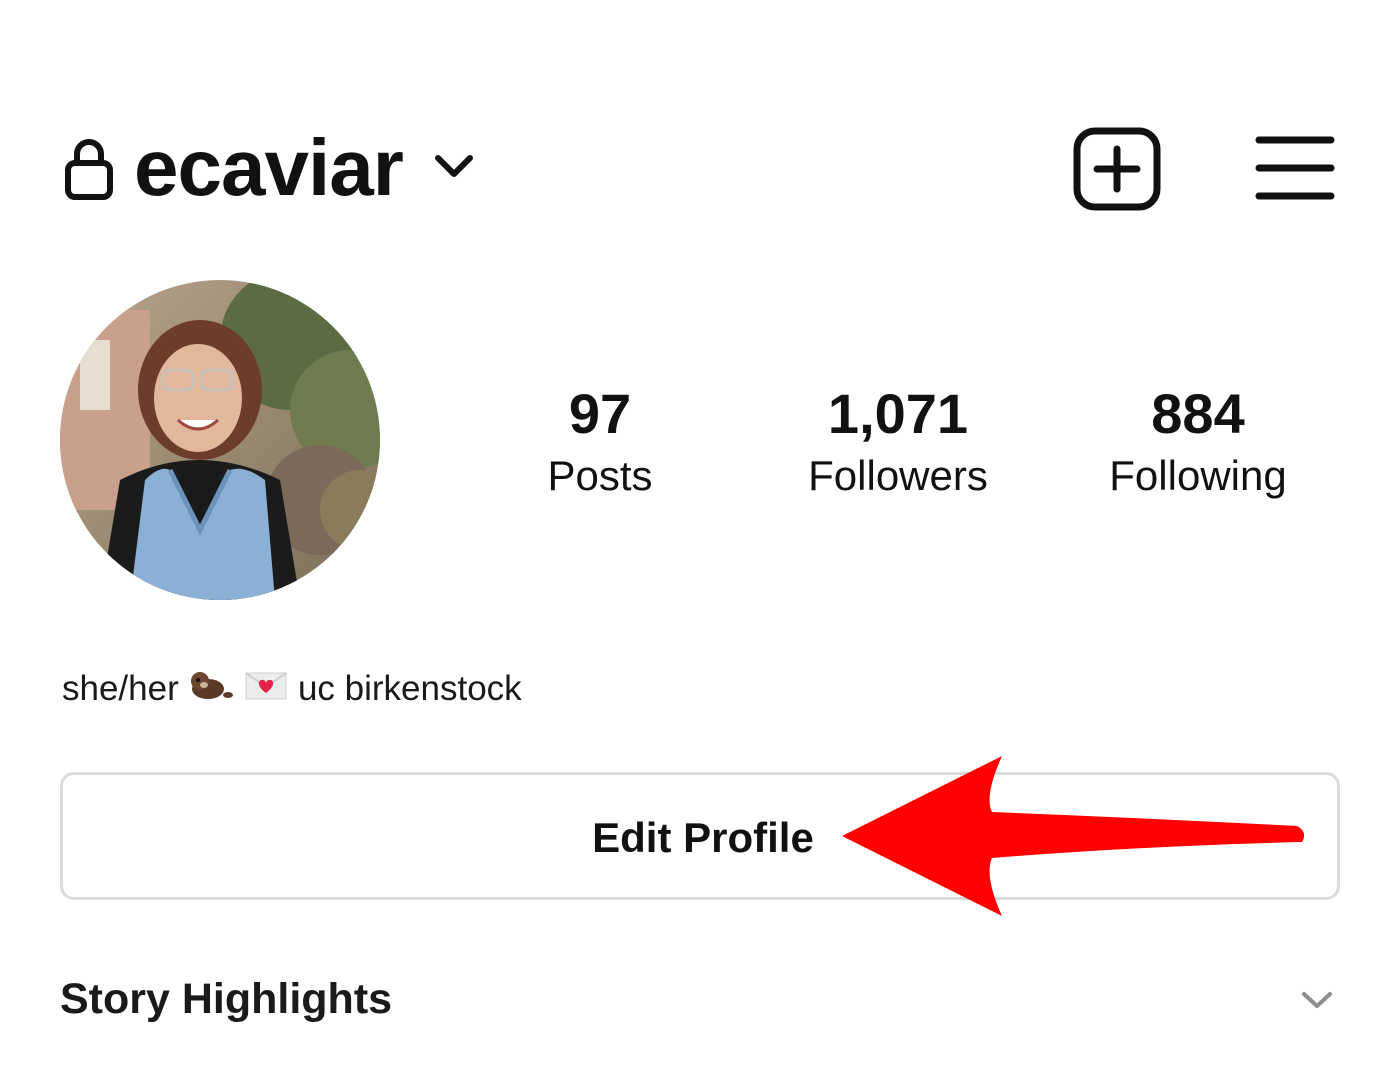  What do you see at coordinates (600, 475) in the screenshot?
I see `posts-label: Posts` at bounding box center [600, 475].